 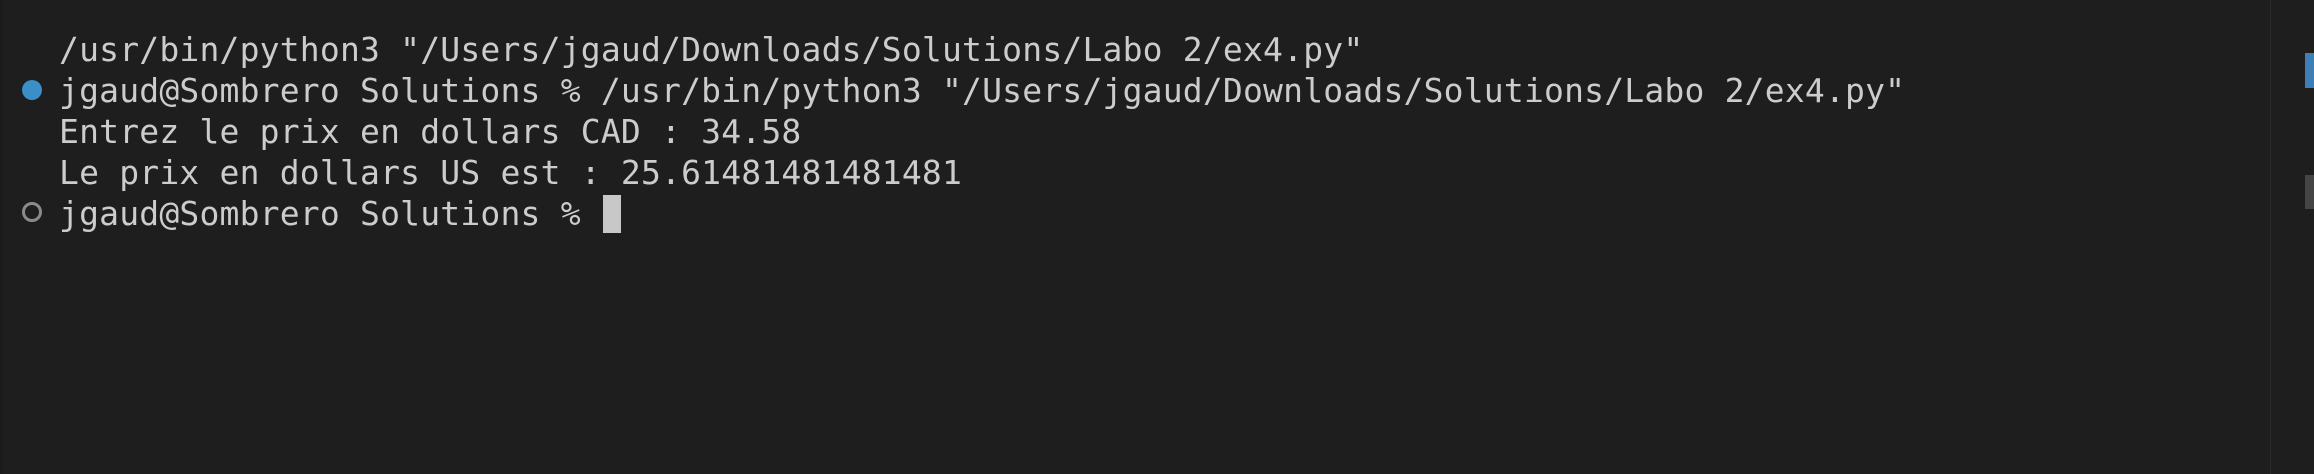 I want to click on terminal-prompt-line: jgaud@Sombrero Solutions %, so click(x=340, y=213).